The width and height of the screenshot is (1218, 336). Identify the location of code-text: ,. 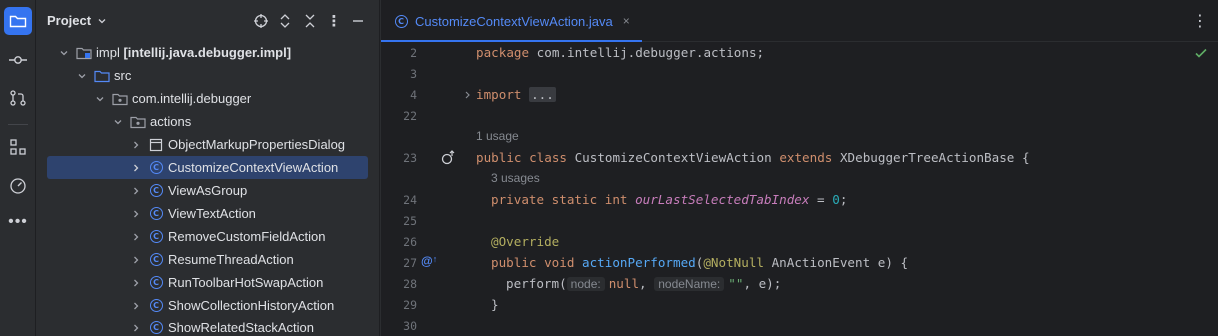
(647, 283).